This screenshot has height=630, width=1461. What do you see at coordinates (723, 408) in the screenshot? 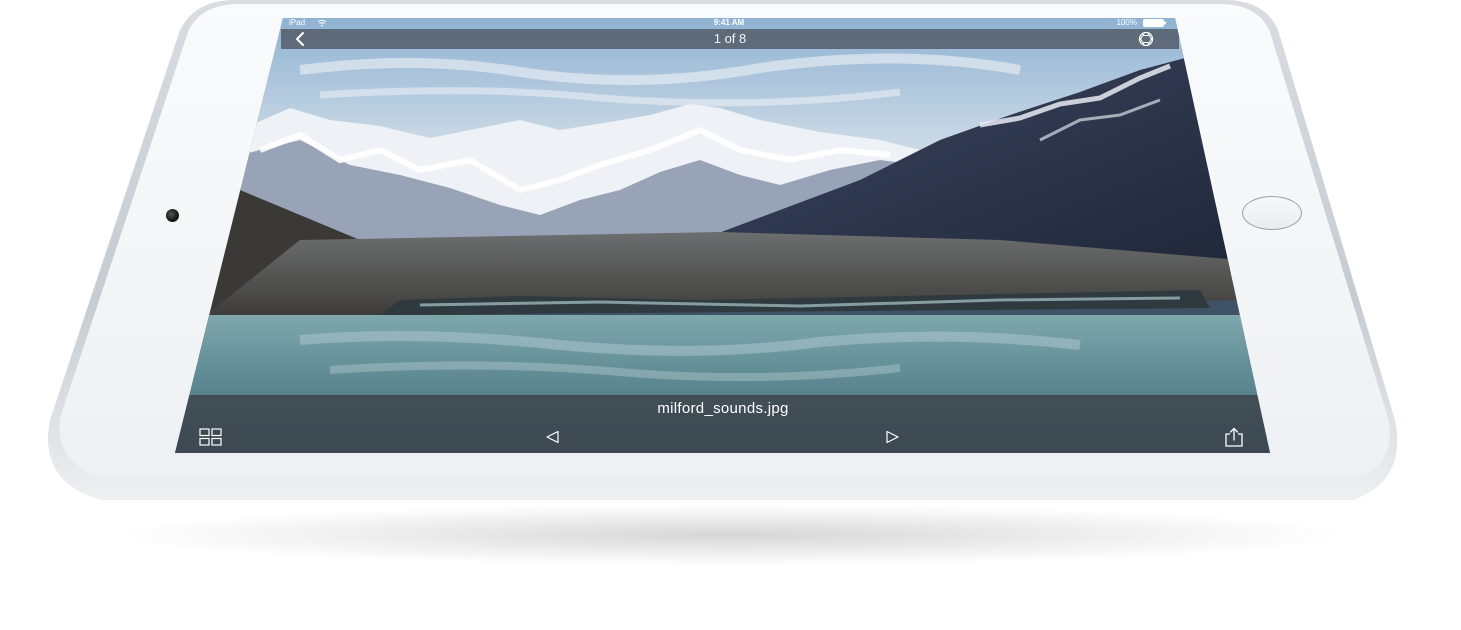
I see `file-name: milford_sounds.jpg` at bounding box center [723, 408].